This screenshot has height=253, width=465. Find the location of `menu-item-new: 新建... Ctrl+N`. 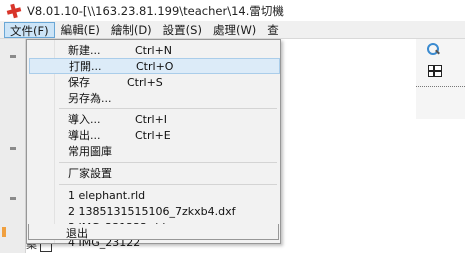

menu-item-new: 新建... Ctrl+N is located at coordinates (154, 50).